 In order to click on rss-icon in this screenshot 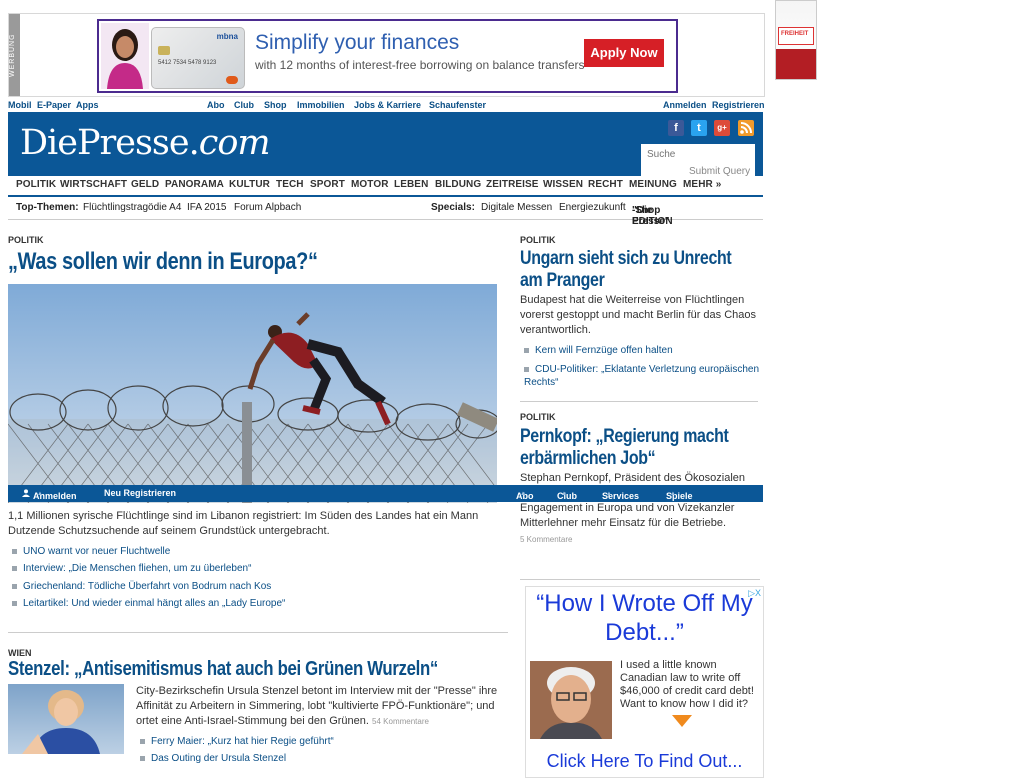, I will do `click(746, 128)`.